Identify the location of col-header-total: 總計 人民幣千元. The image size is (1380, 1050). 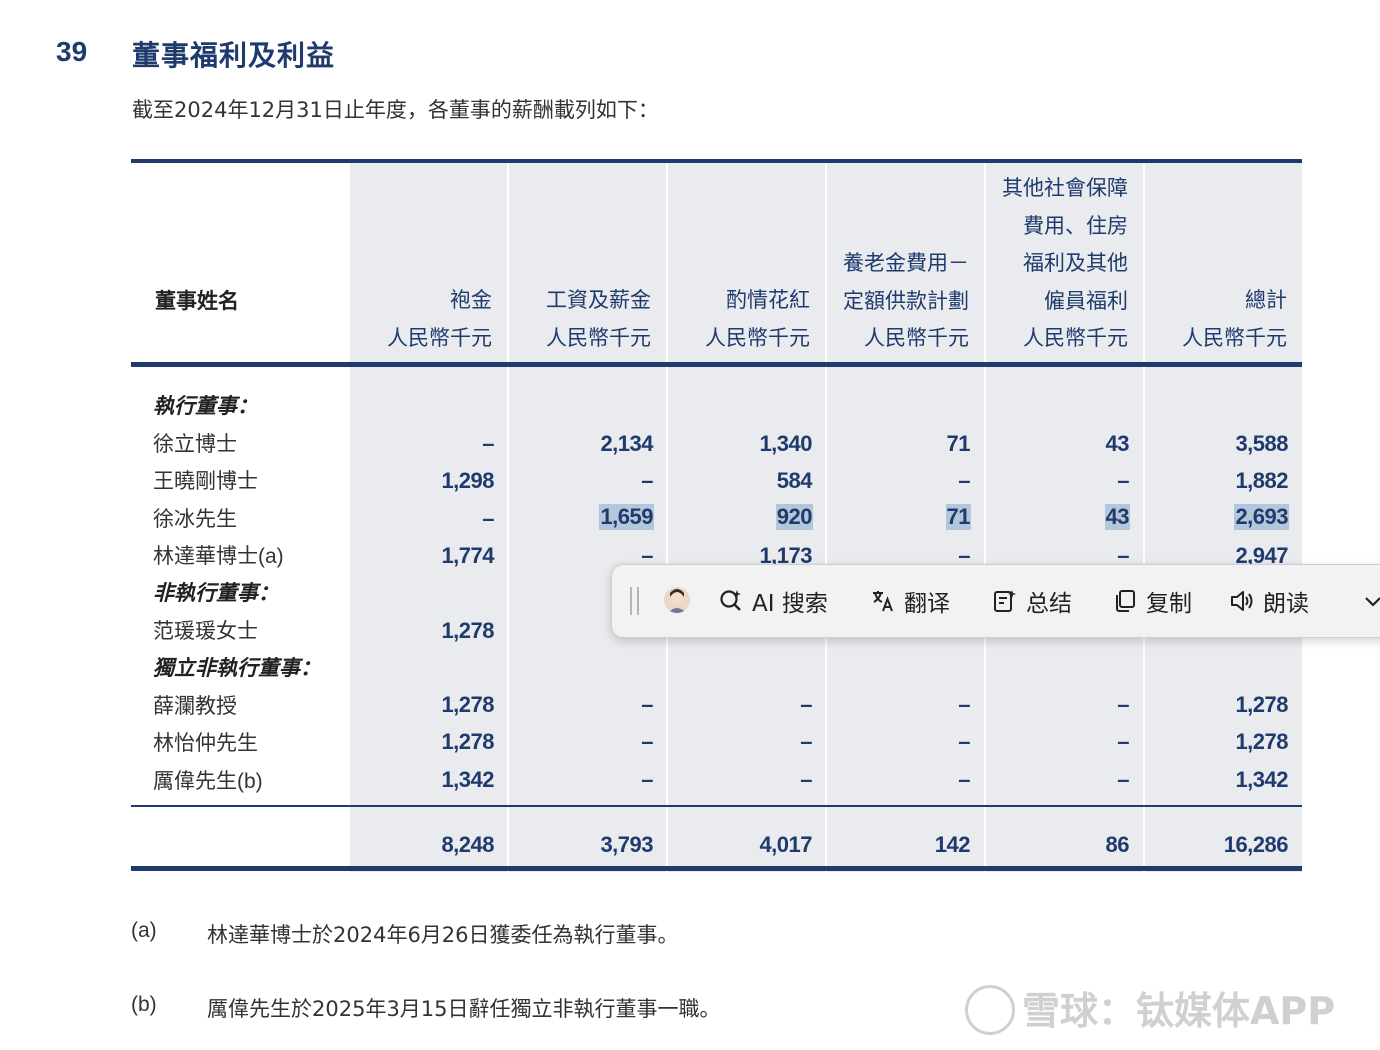
(1234, 319).